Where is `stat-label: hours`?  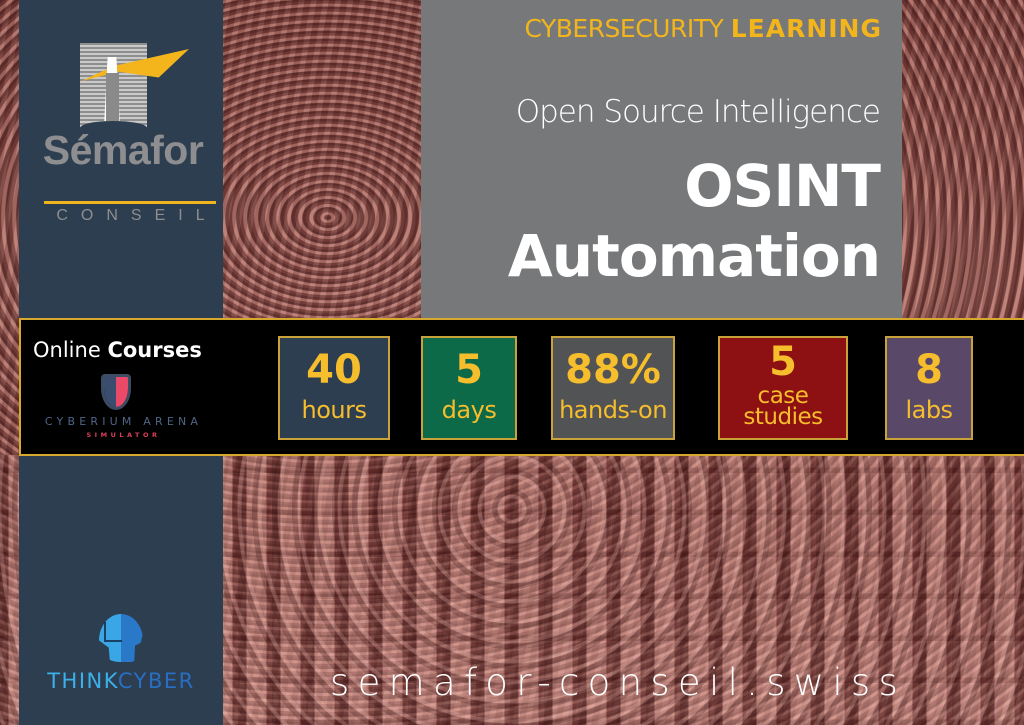 stat-label: hours is located at coordinates (334, 410).